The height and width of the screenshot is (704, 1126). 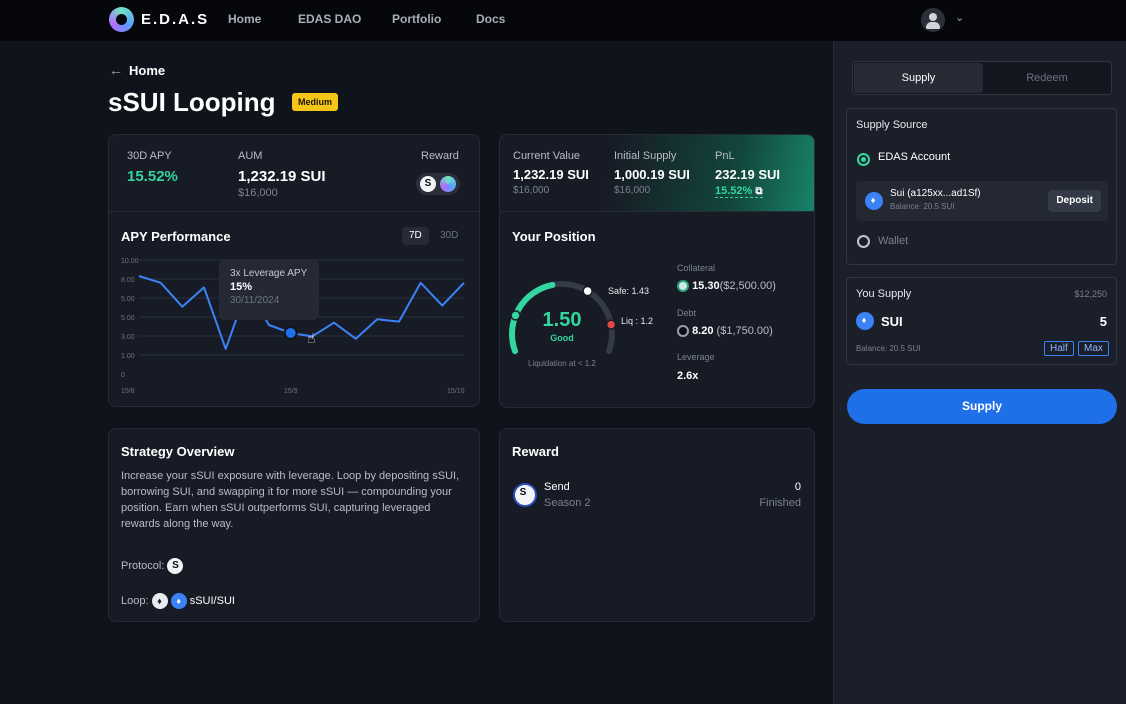 I want to click on chevron-down-icon: ⌄, so click(x=959, y=17).